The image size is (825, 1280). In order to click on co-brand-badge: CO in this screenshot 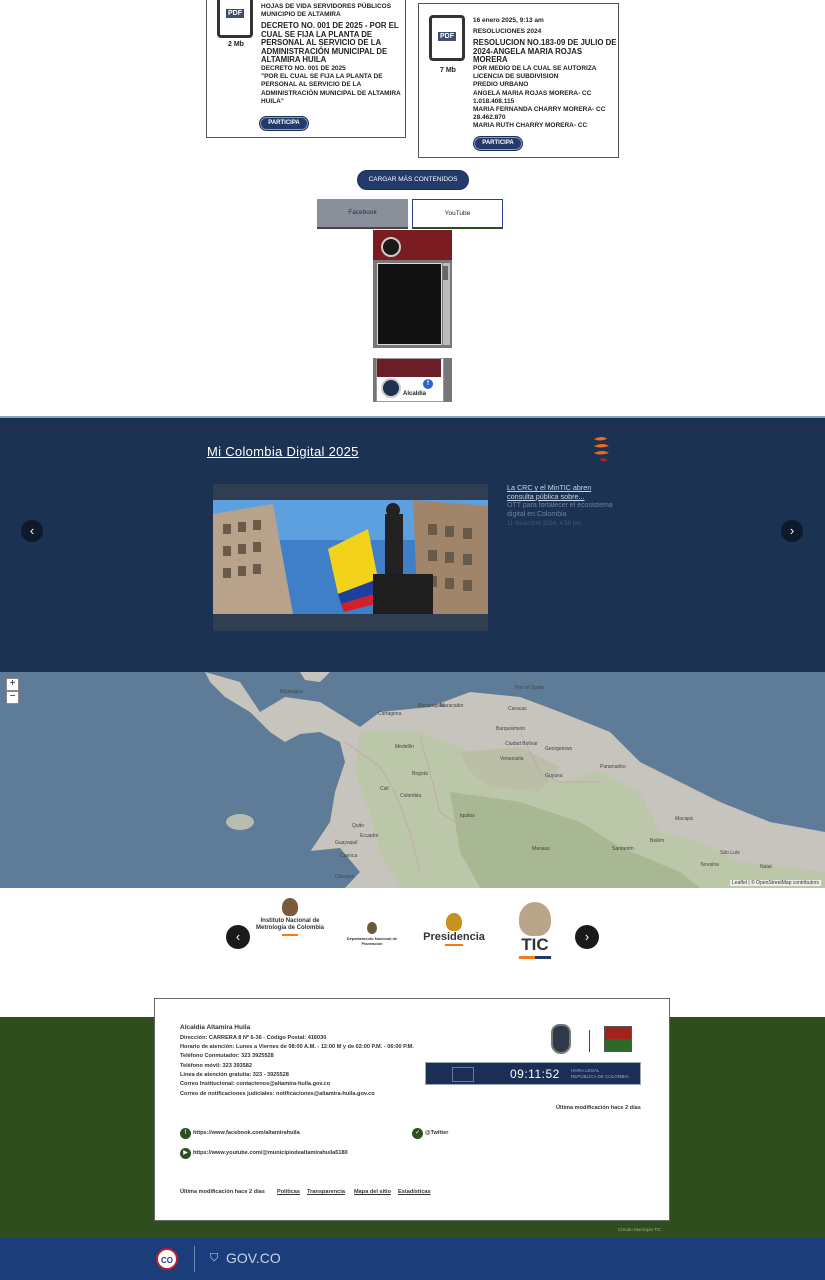, I will do `click(167, 1259)`.